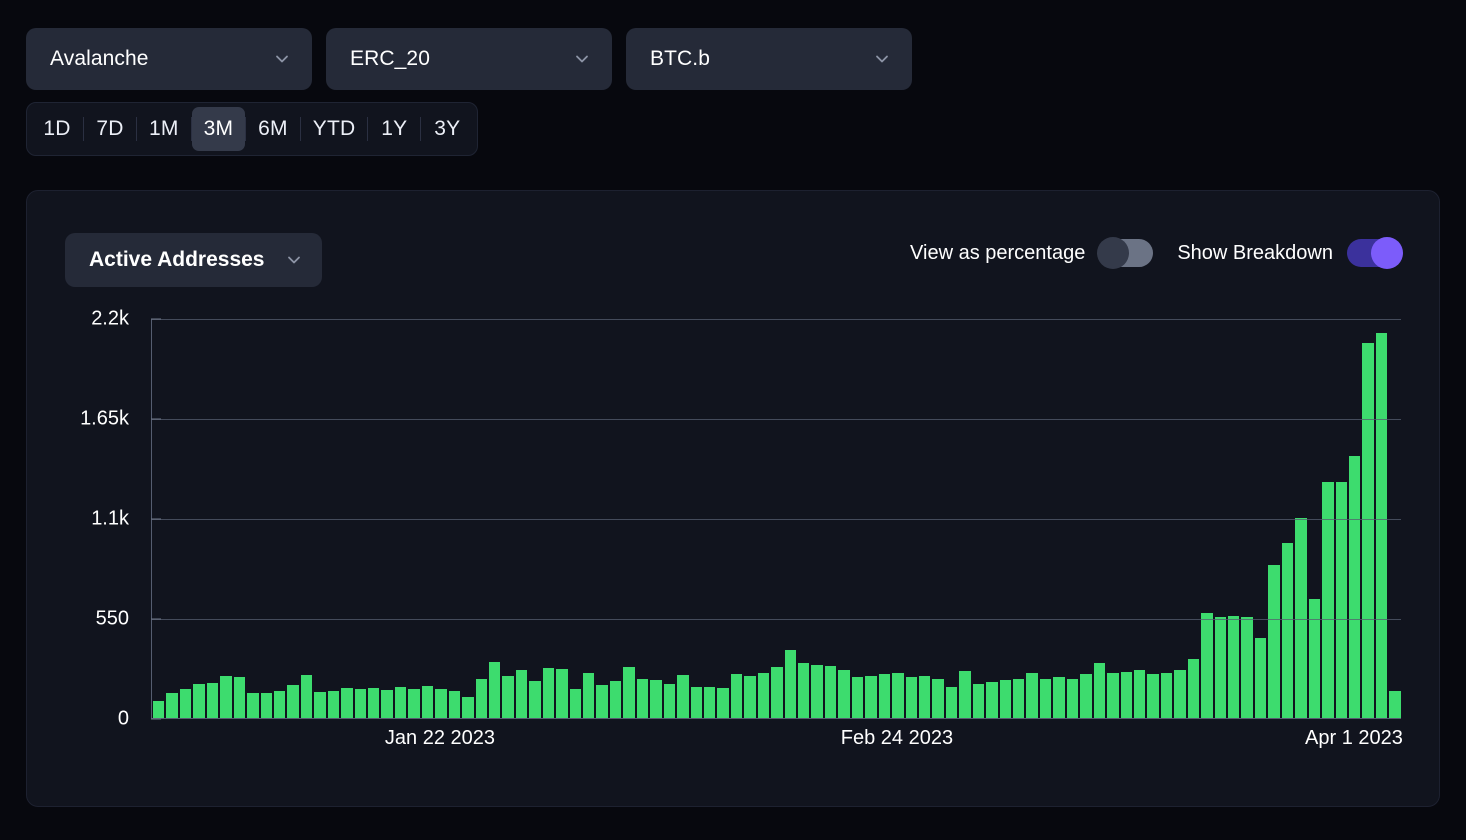 The width and height of the screenshot is (1466, 840). I want to click on range-tab-1y: 1Y, so click(394, 129).